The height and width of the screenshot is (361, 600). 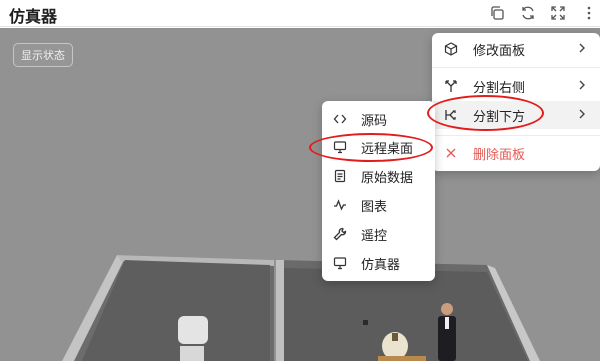 I want to click on menu-item-split-down: 分割下方, so click(x=516, y=115).